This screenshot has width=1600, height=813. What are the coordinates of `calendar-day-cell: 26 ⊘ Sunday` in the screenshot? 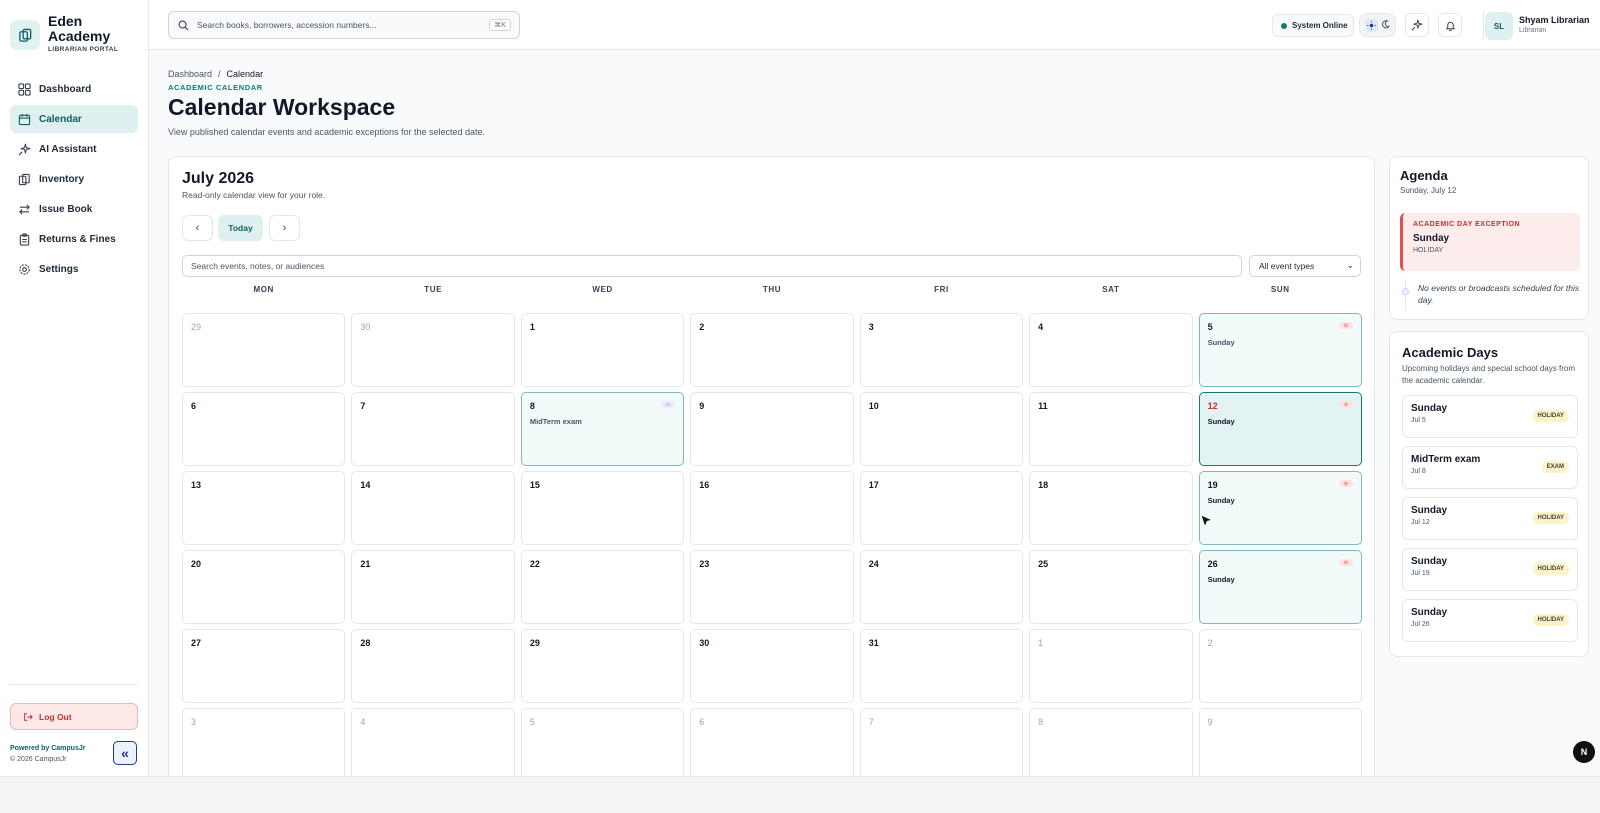 It's located at (1280, 587).